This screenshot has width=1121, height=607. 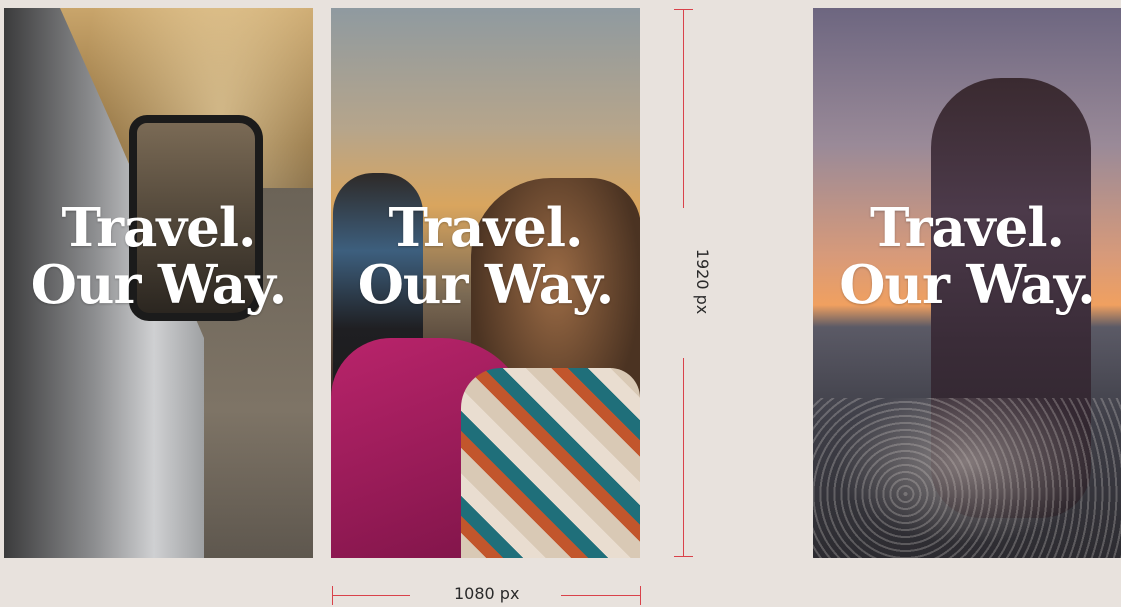 I want to click on blanket-photo-area, so click(x=550, y=463).